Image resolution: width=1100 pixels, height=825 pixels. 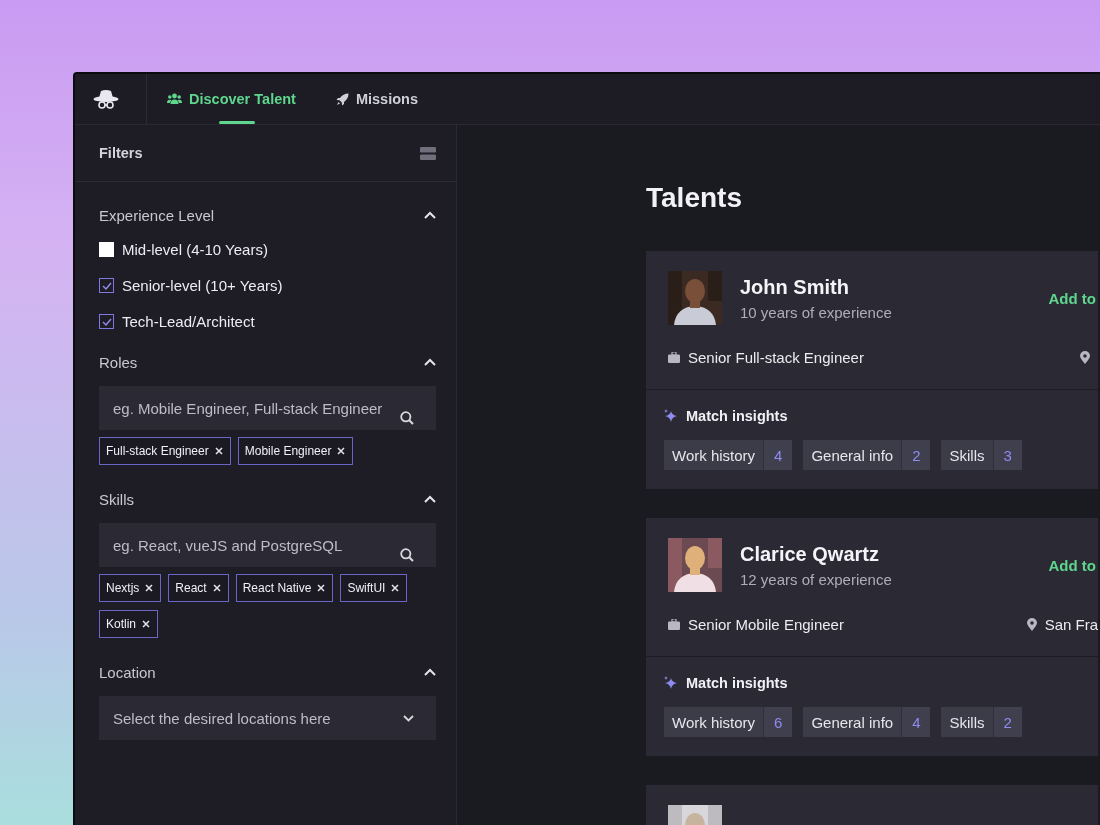 What do you see at coordinates (202, 285) in the screenshot?
I see `checkbox-label: Senior-level (10+ Years)` at bounding box center [202, 285].